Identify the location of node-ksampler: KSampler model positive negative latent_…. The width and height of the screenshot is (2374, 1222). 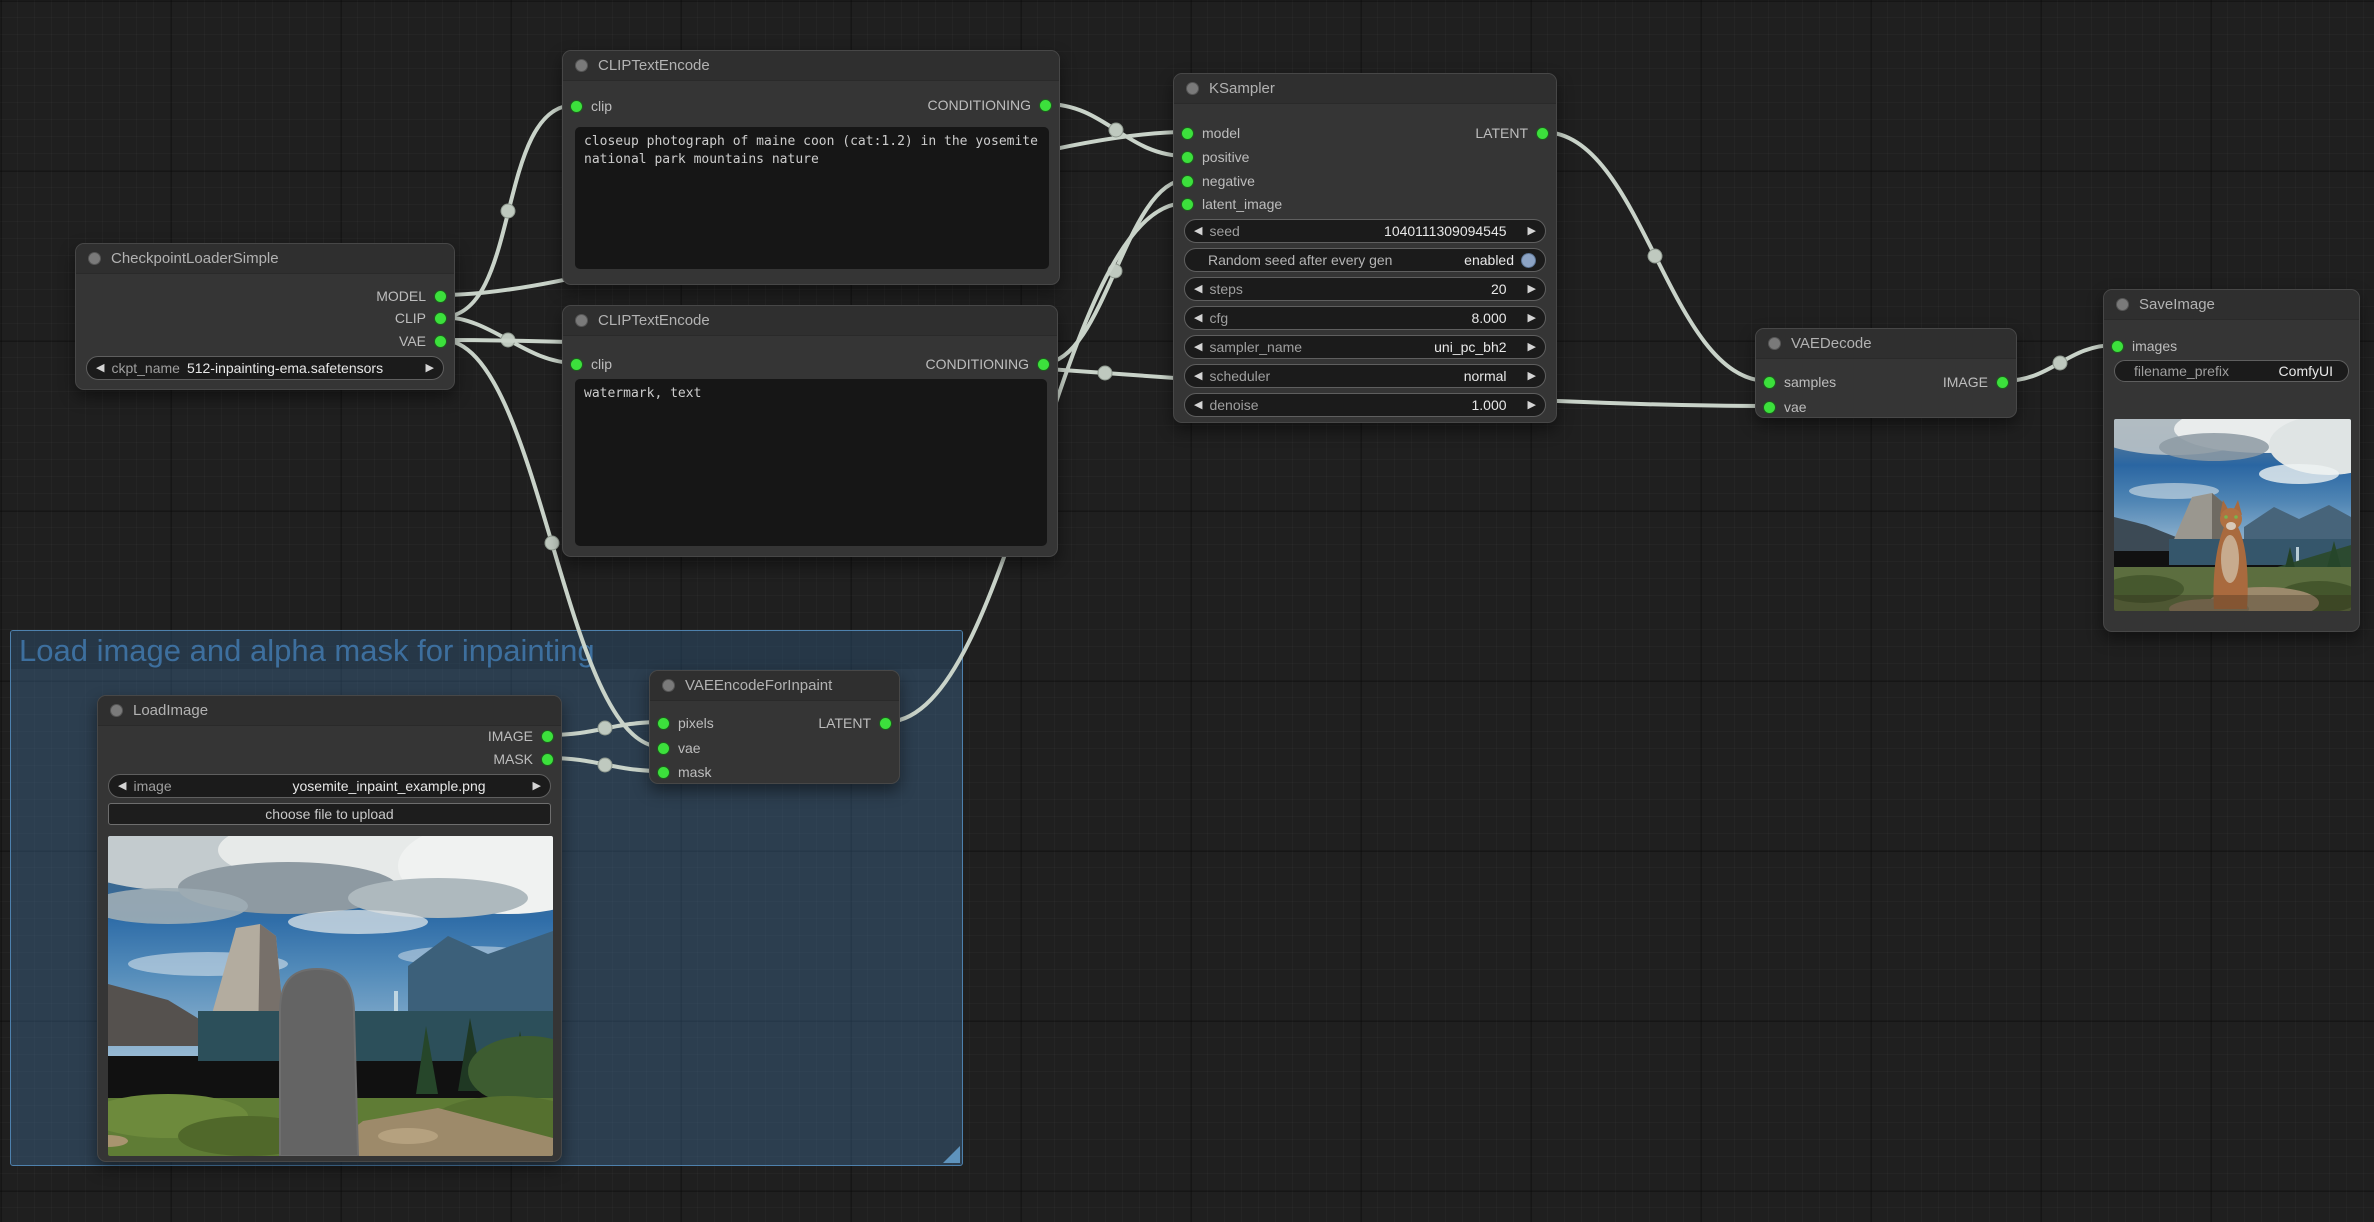
(1365, 248).